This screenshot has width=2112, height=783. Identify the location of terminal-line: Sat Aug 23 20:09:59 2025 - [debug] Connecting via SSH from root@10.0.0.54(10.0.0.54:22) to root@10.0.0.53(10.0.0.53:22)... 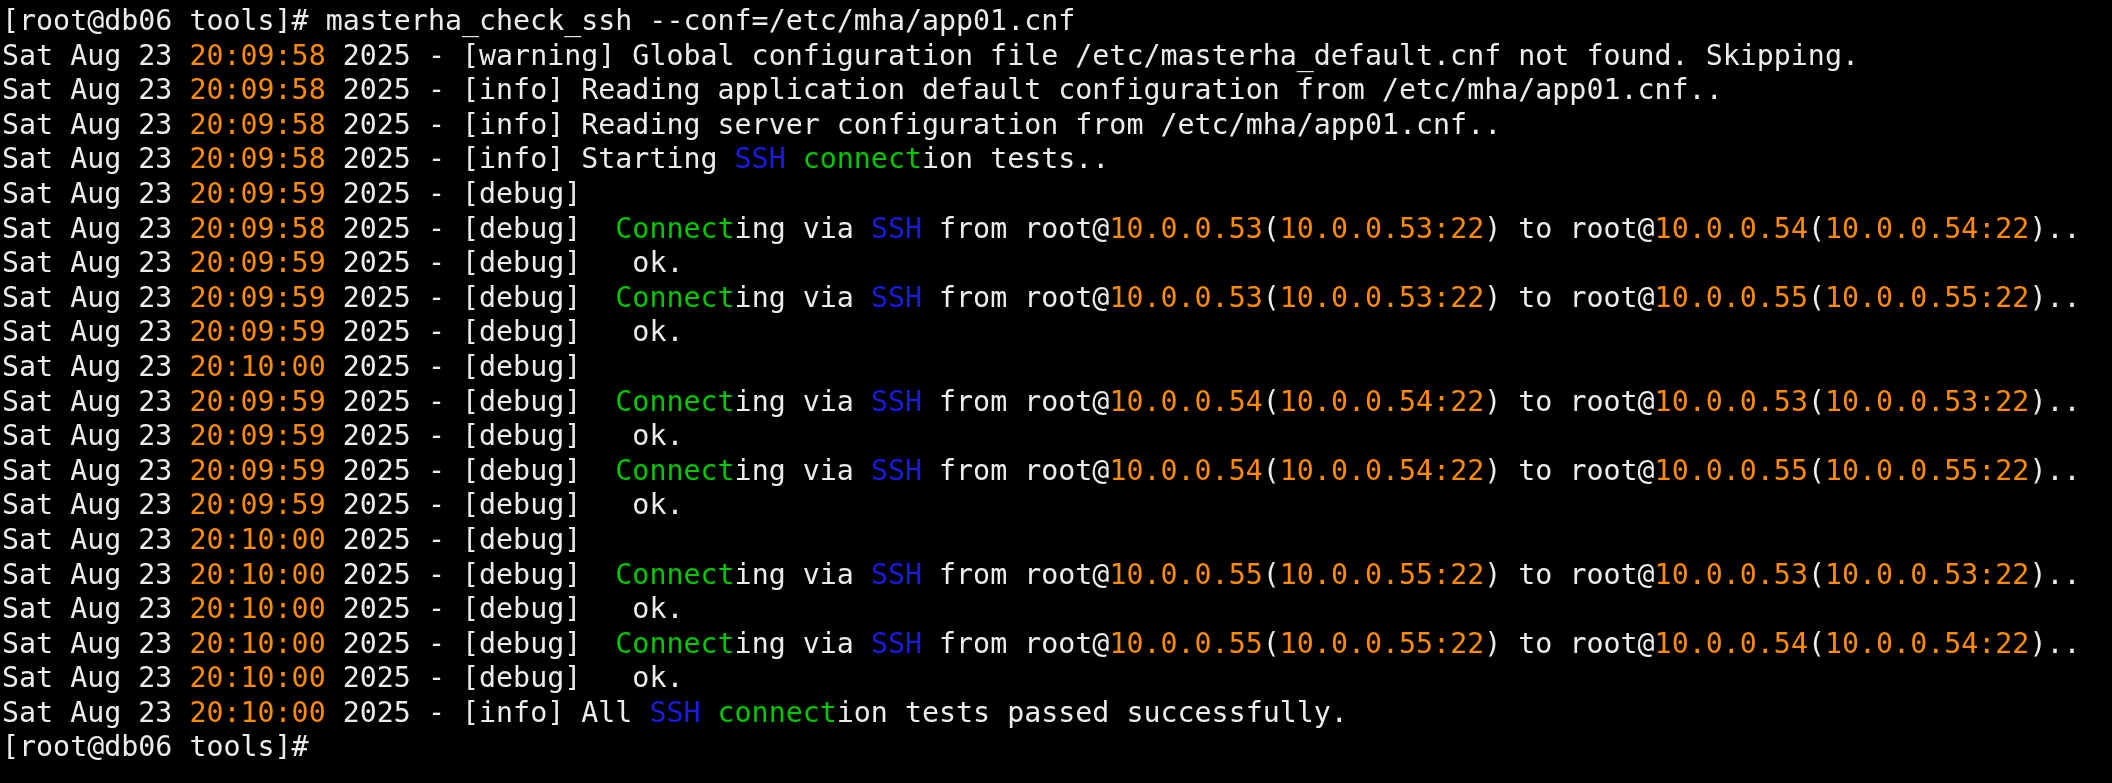
(1041, 402).